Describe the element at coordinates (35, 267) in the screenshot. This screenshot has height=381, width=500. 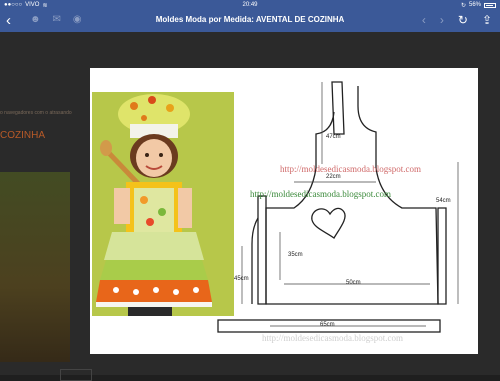
I see `background-photo` at that location.